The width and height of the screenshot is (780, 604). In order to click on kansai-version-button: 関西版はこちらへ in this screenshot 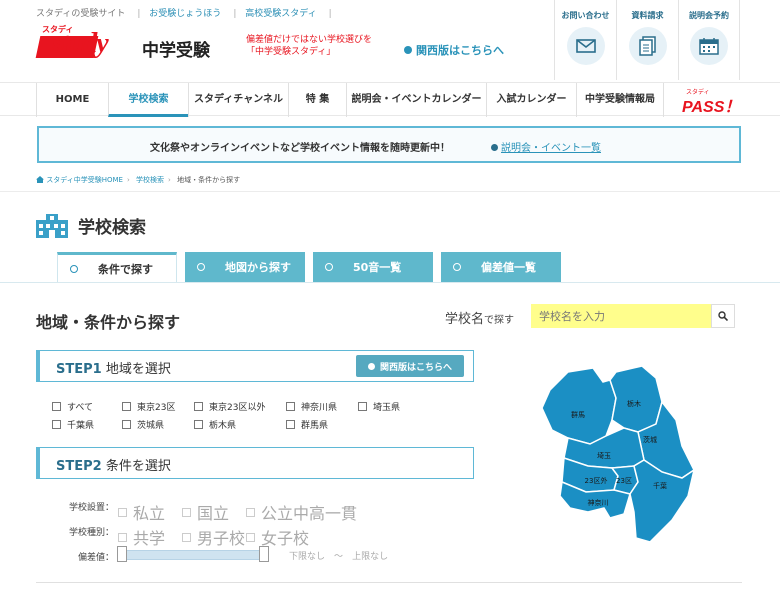, I will do `click(410, 366)`.